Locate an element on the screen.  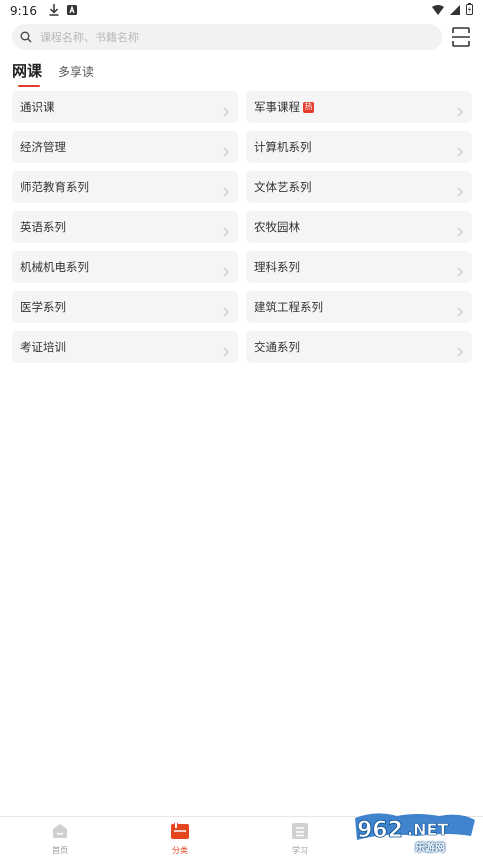
category-label: 考证培训 is located at coordinates (43, 347).